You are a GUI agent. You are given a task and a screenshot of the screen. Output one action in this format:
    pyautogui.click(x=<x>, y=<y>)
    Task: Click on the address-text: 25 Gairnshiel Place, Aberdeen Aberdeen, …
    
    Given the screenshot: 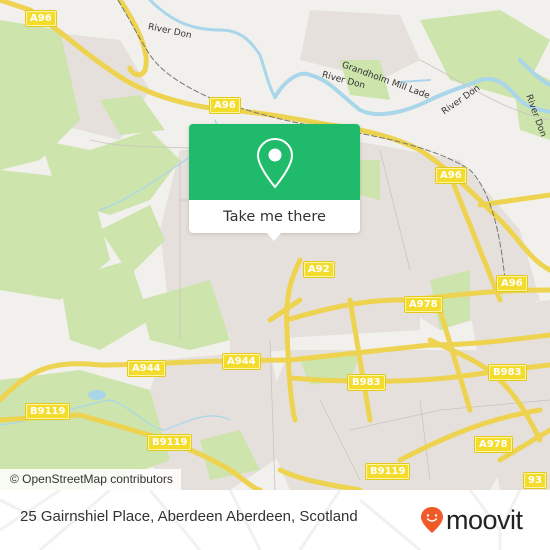 What is the action you would take?
    pyautogui.click(x=189, y=516)
    